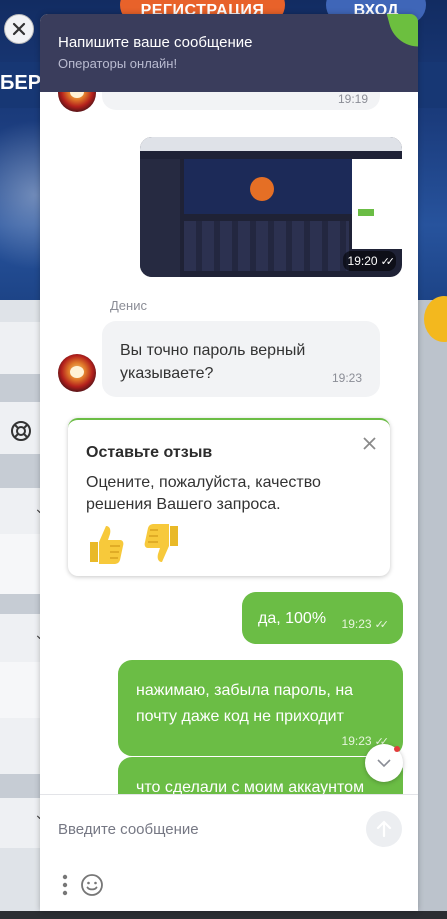 The height and width of the screenshot is (919, 447). I want to click on message-text: да, 100%, so click(292, 618).